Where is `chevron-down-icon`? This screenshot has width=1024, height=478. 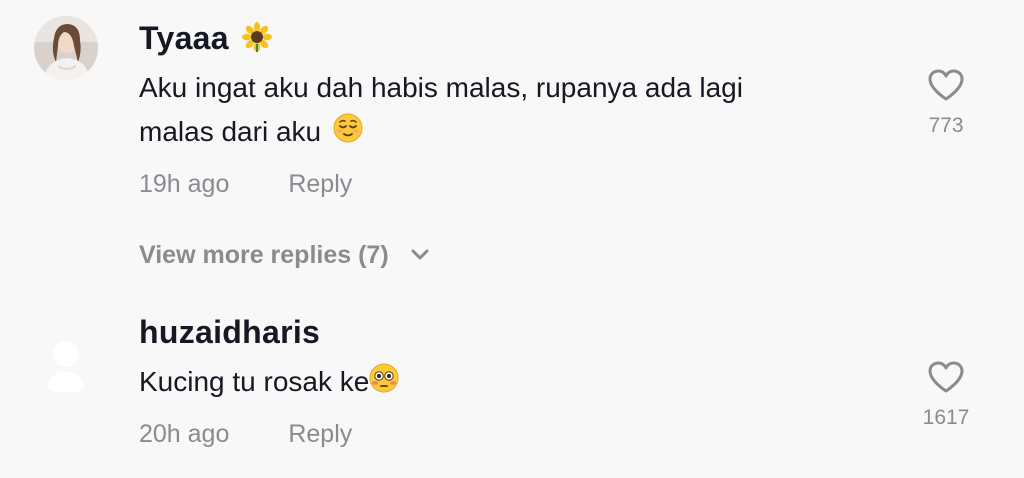
chevron-down-icon is located at coordinates (420, 254).